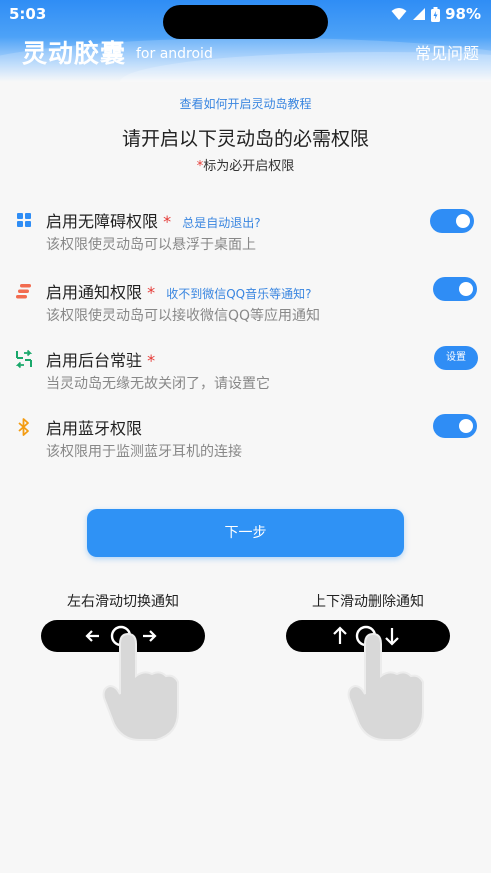 The height and width of the screenshot is (873, 491). Describe the element at coordinates (24, 359) in the screenshot. I see `background-refresh-icon` at that location.